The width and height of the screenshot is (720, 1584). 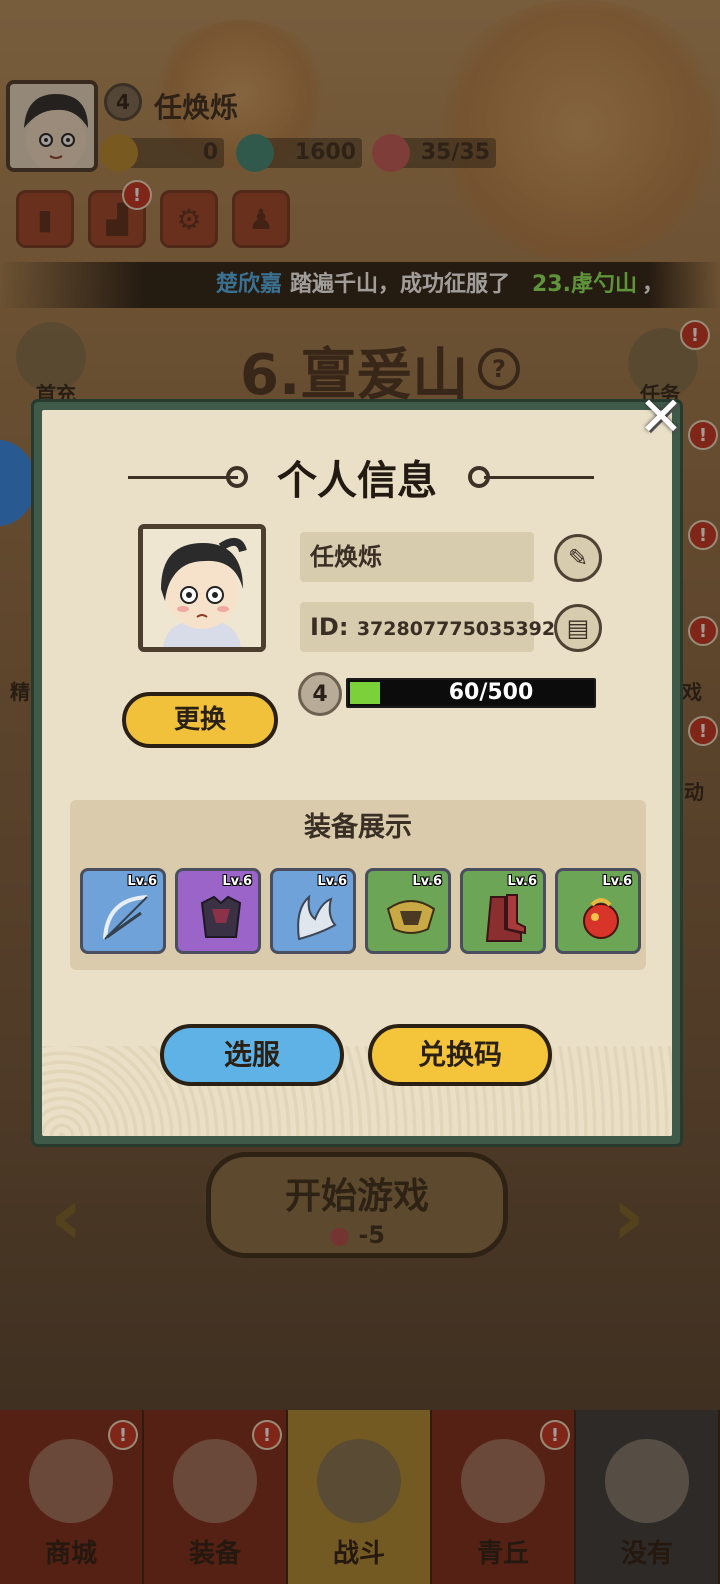 What do you see at coordinates (460, 1055) in the screenshot?
I see `redeem-code-button: 兑换码` at bounding box center [460, 1055].